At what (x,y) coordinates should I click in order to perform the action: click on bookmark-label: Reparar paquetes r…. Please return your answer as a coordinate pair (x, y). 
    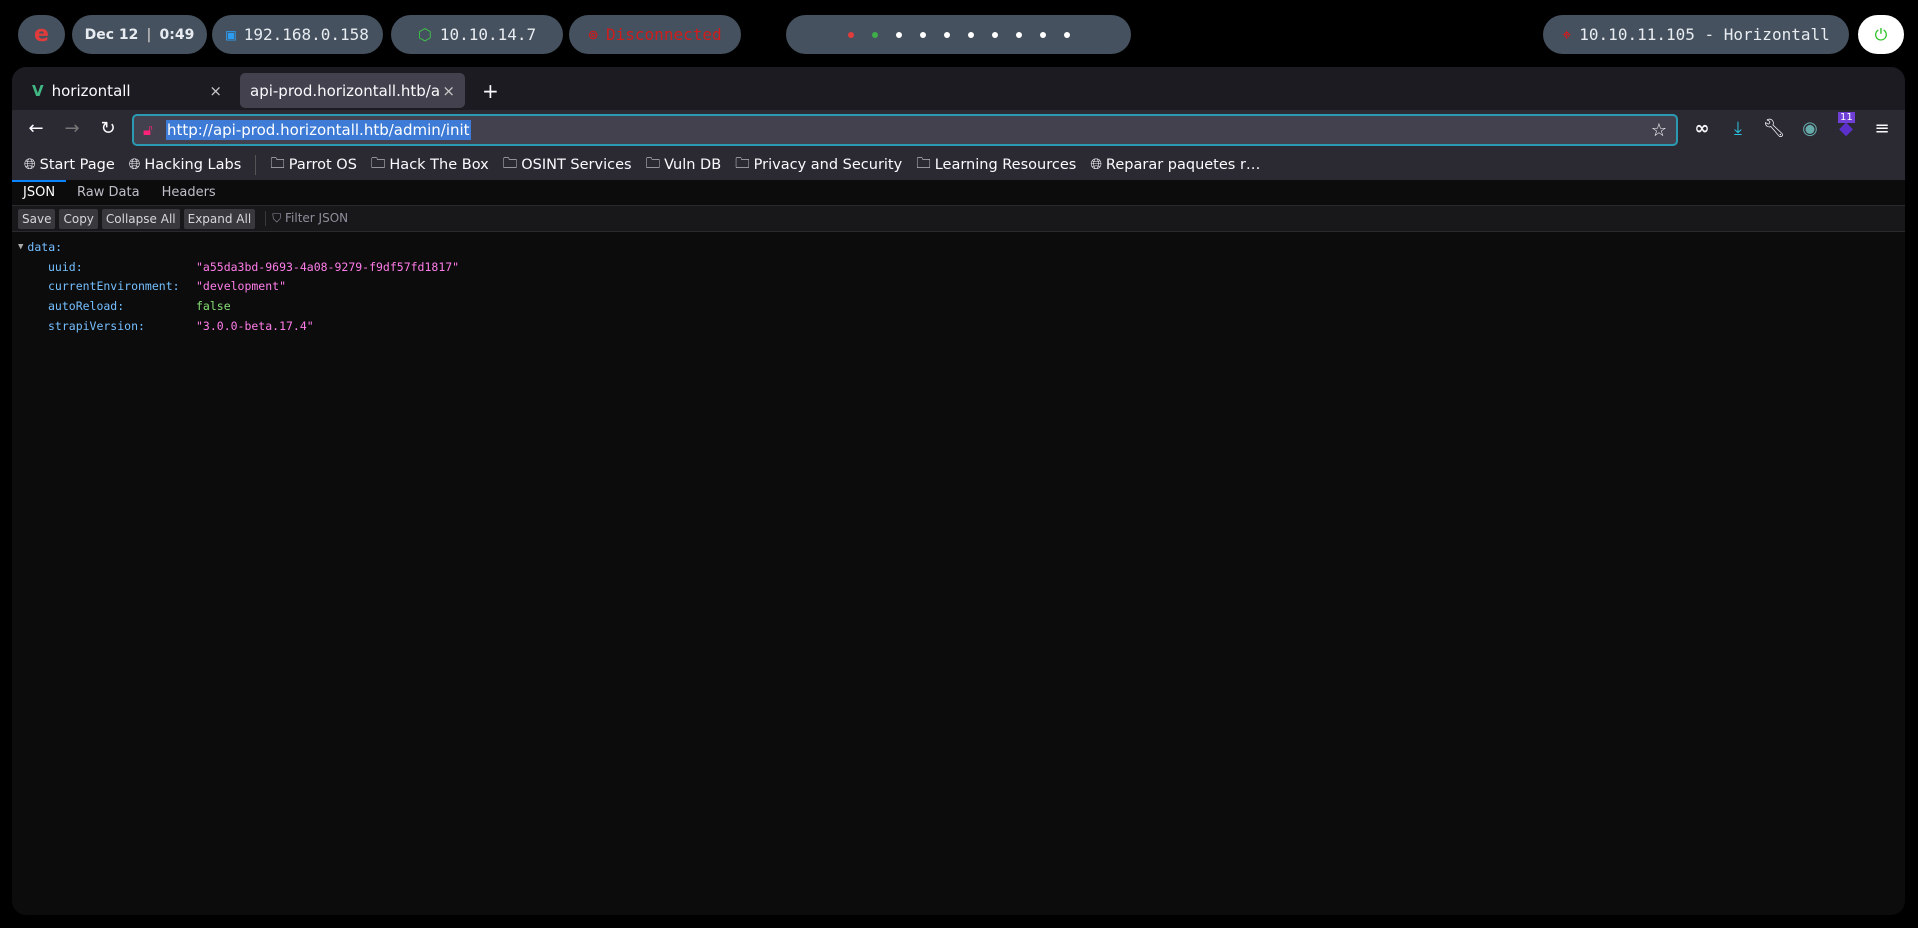
    Looking at the image, I should click on (1183, 165).